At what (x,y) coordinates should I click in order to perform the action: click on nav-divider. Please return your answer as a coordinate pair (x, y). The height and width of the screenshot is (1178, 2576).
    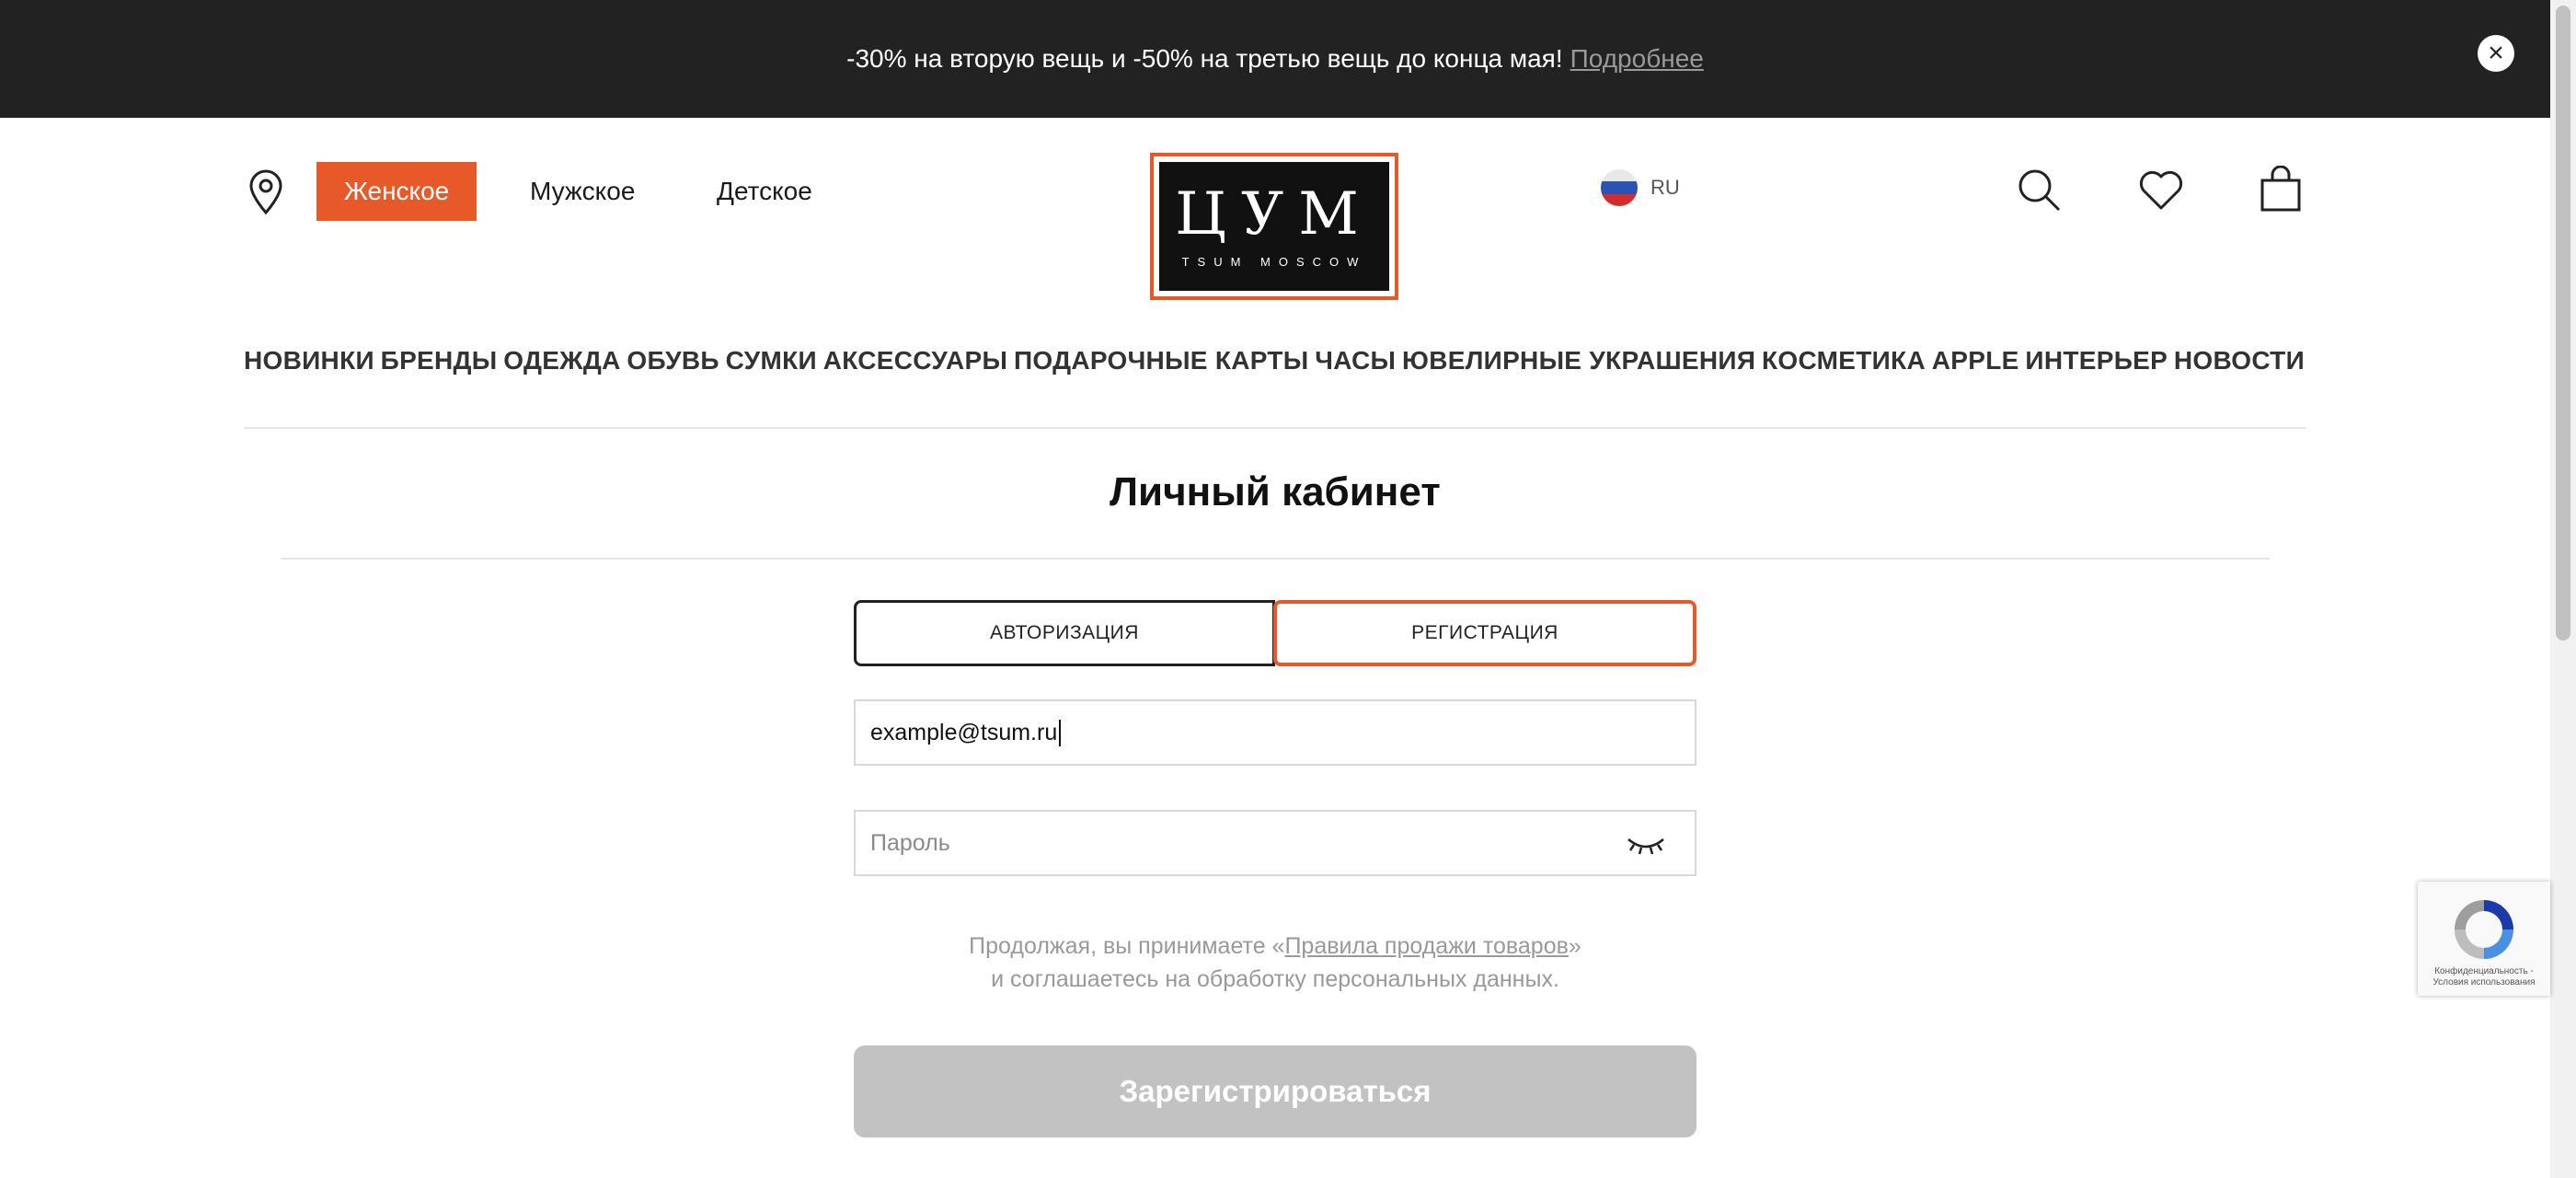
    Looking at the image, I should click on (1275, 428).